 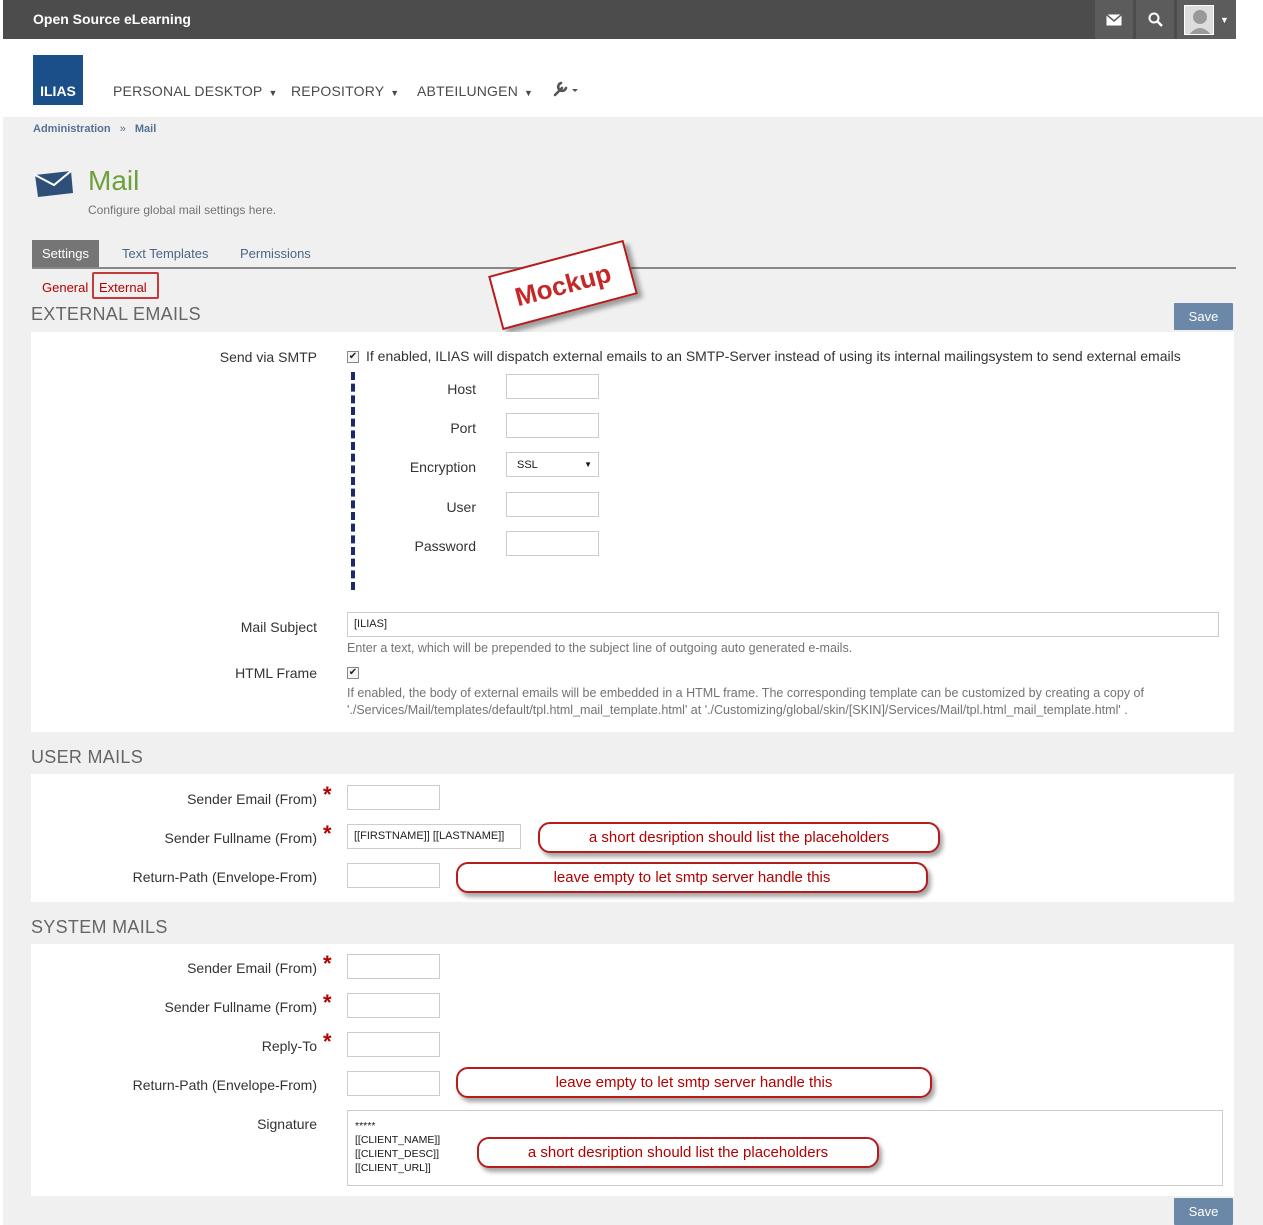 I want to click on user-sender-fullname-label: Sender Fullname (From), so click(x=241, y=838).